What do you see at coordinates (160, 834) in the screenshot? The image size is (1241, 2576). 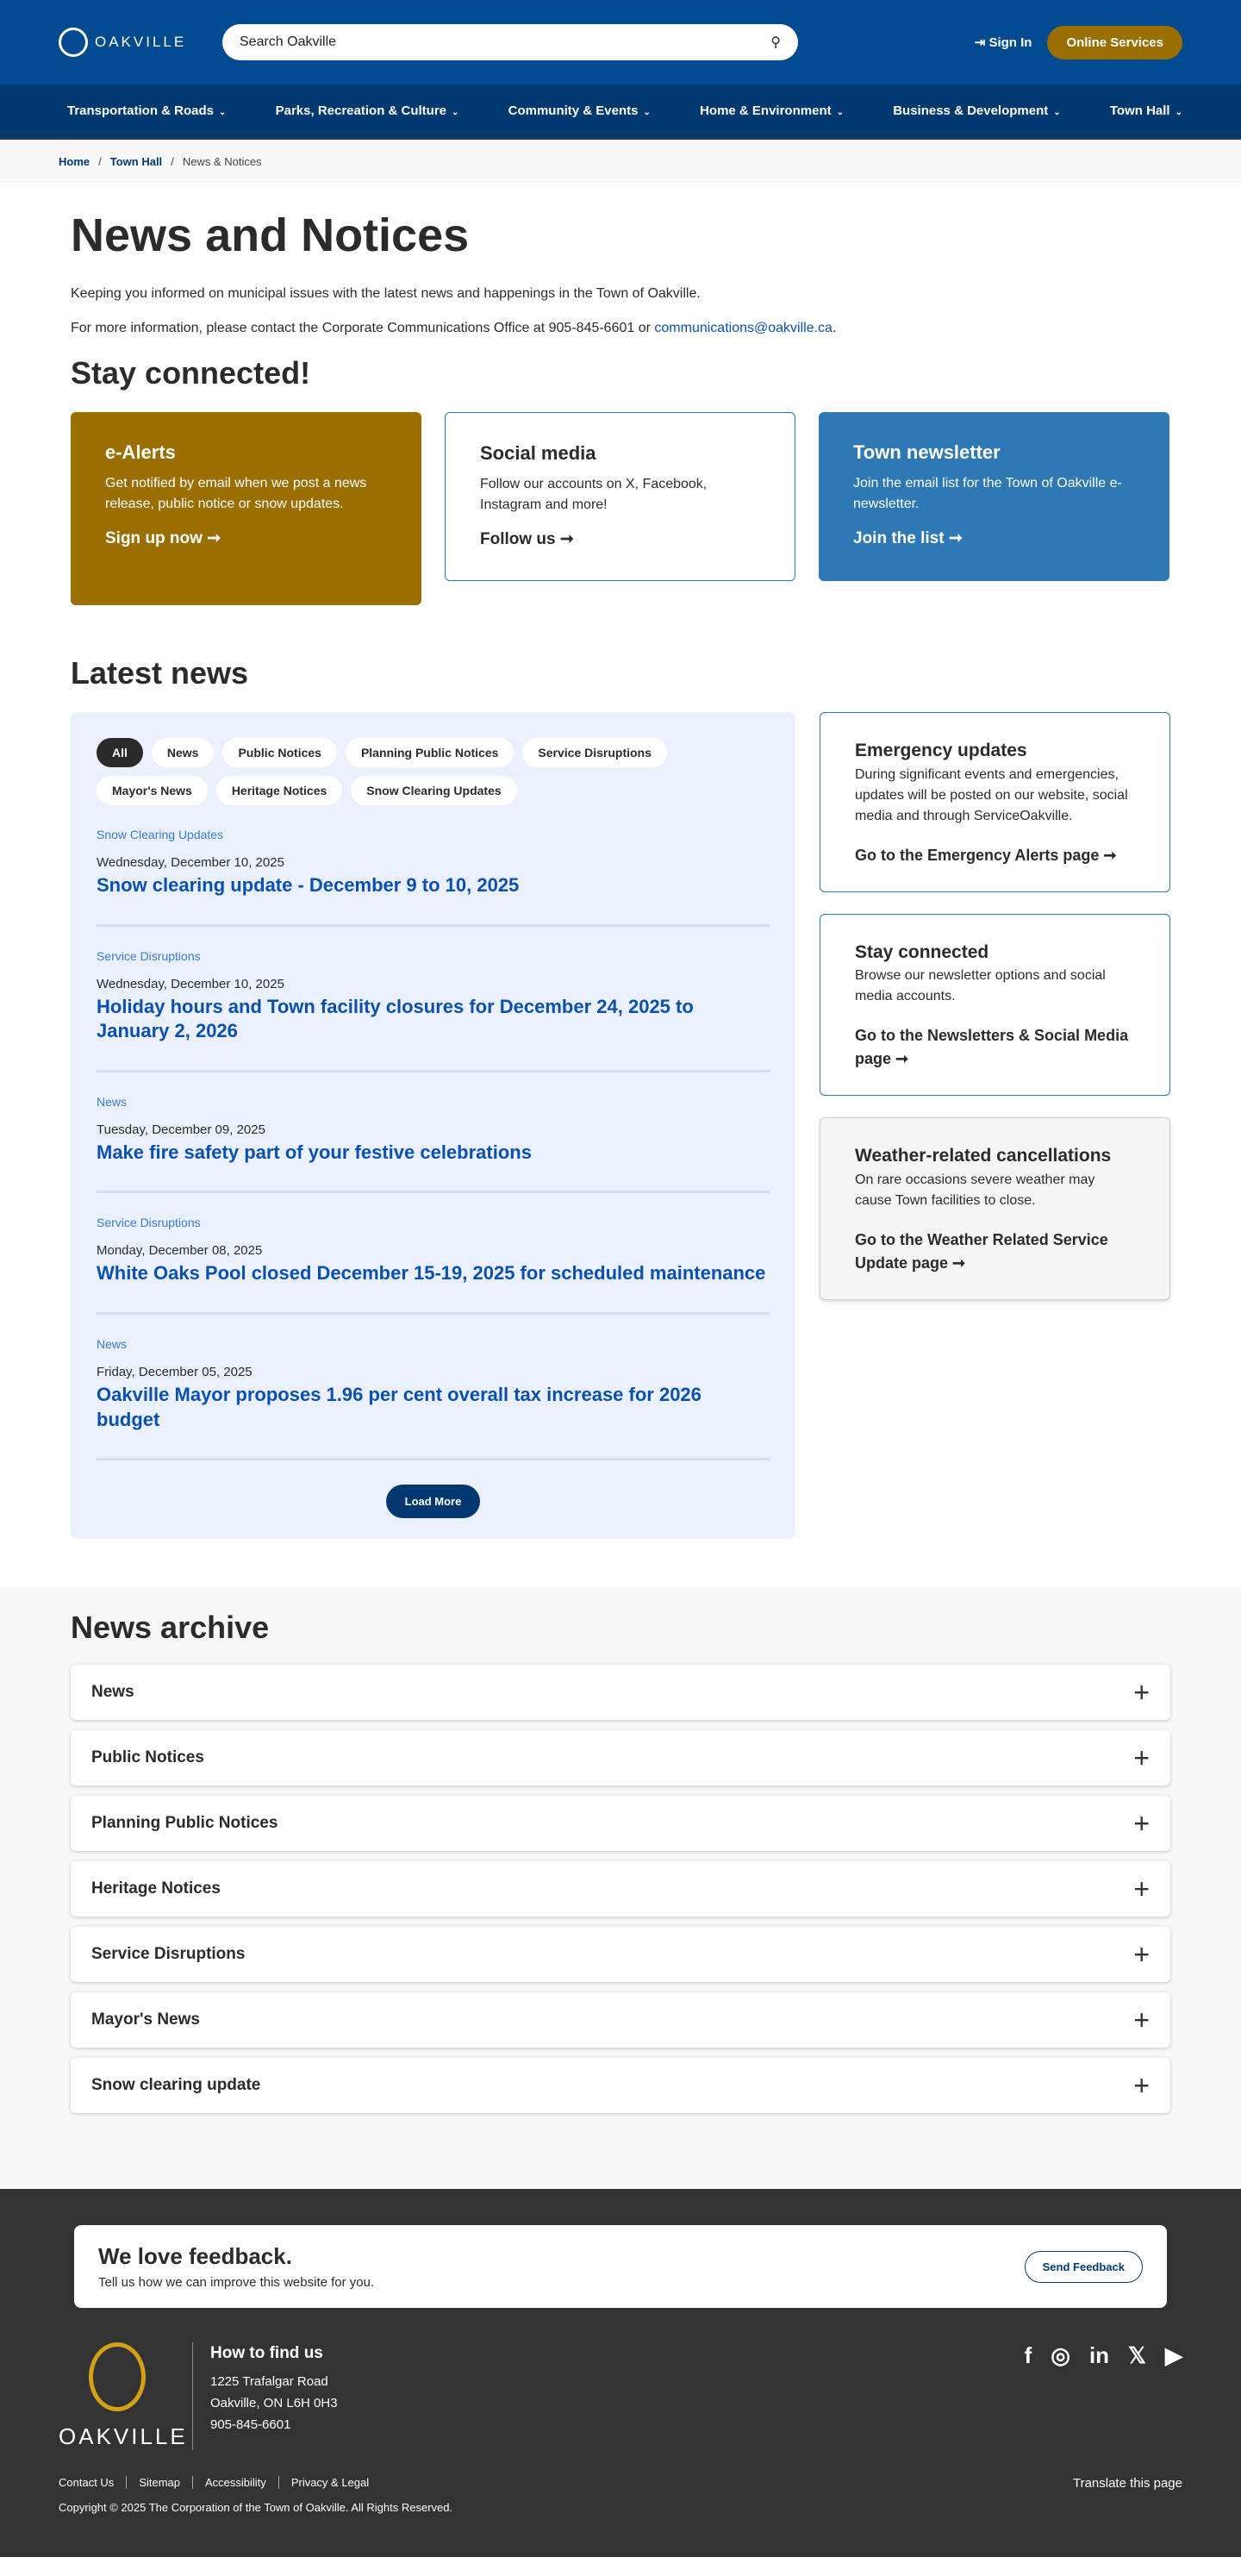 I see `news-category: Snow Clearing Updates` at bounding box center [160, 834].